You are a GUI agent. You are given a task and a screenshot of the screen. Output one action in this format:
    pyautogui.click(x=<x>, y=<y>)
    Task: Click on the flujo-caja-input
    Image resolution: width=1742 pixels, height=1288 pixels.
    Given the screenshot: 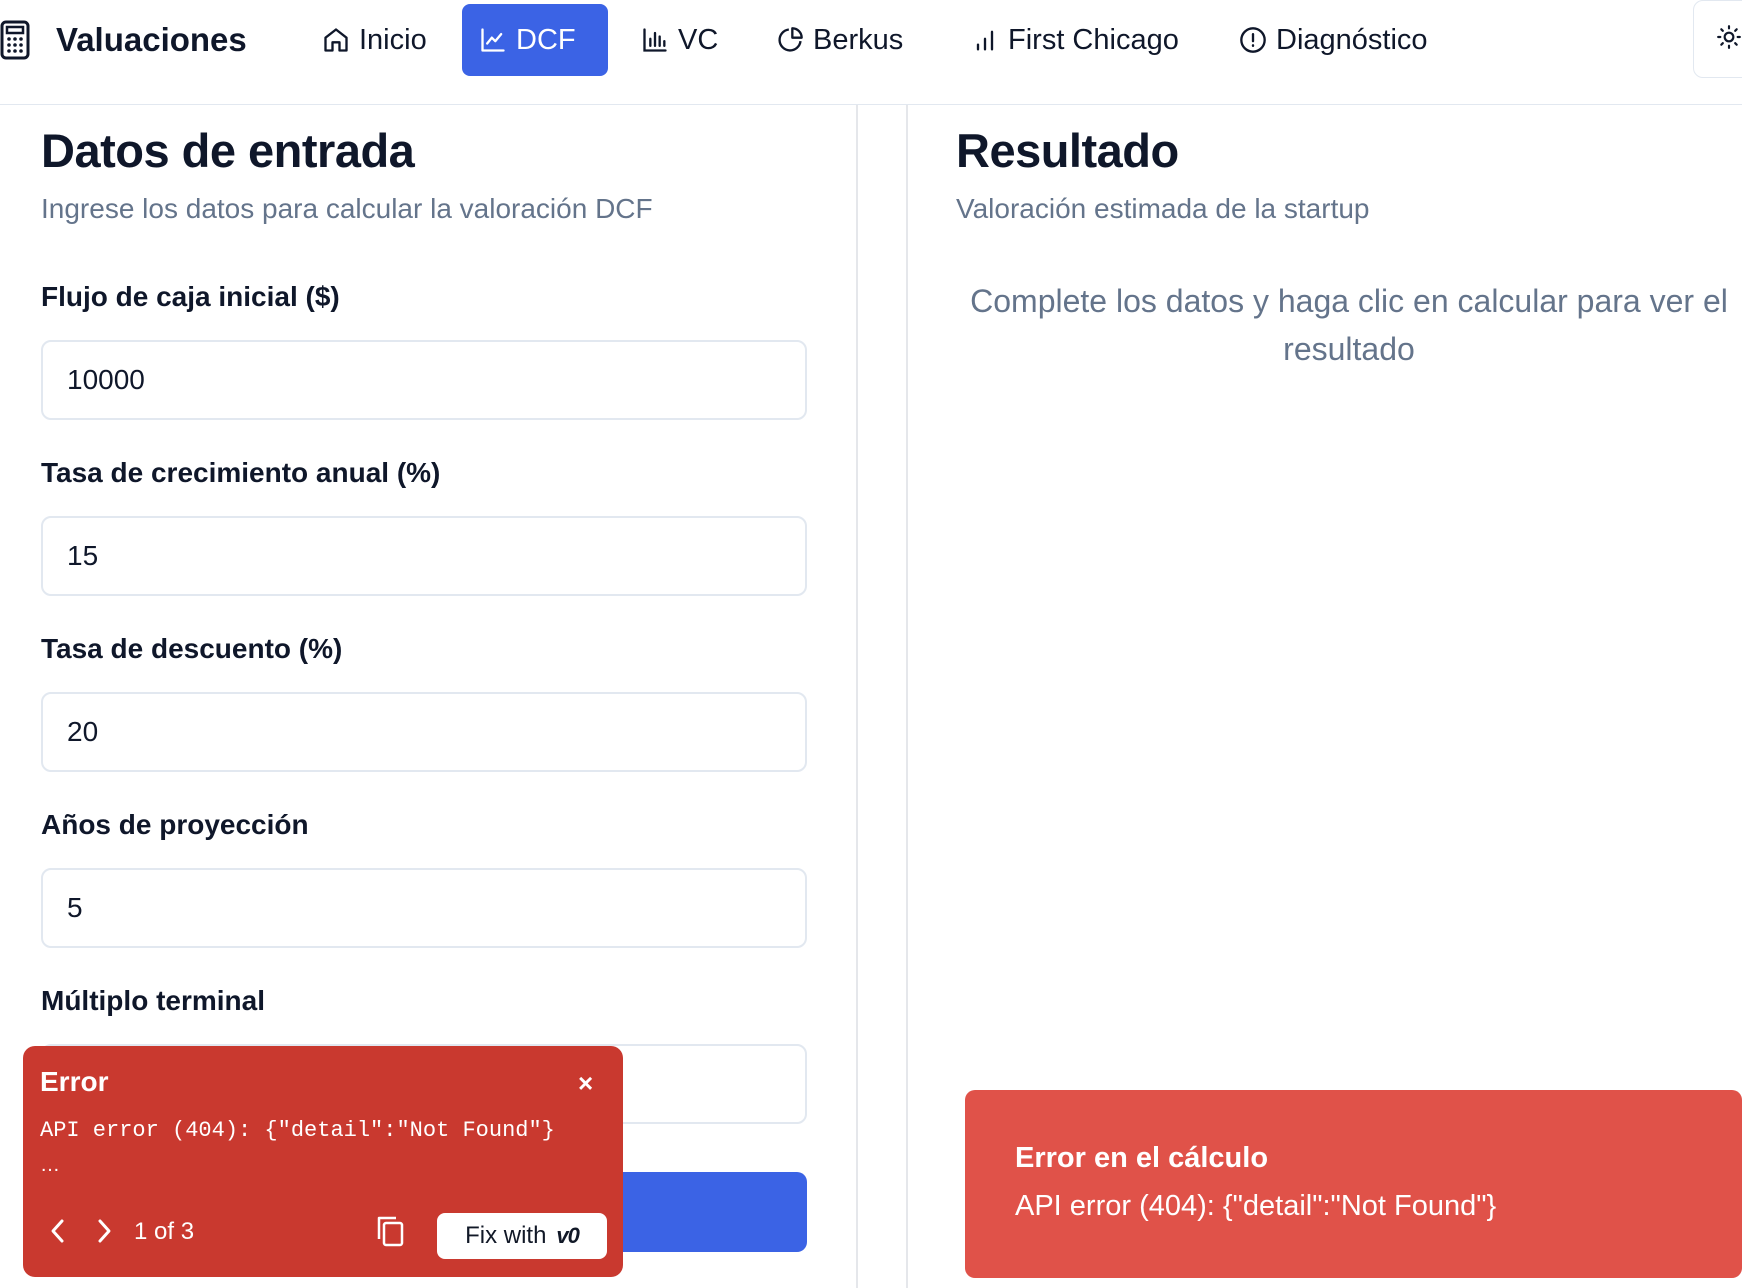 What is the action you would take?
    pyautogui.click(x=424, y=380)
    